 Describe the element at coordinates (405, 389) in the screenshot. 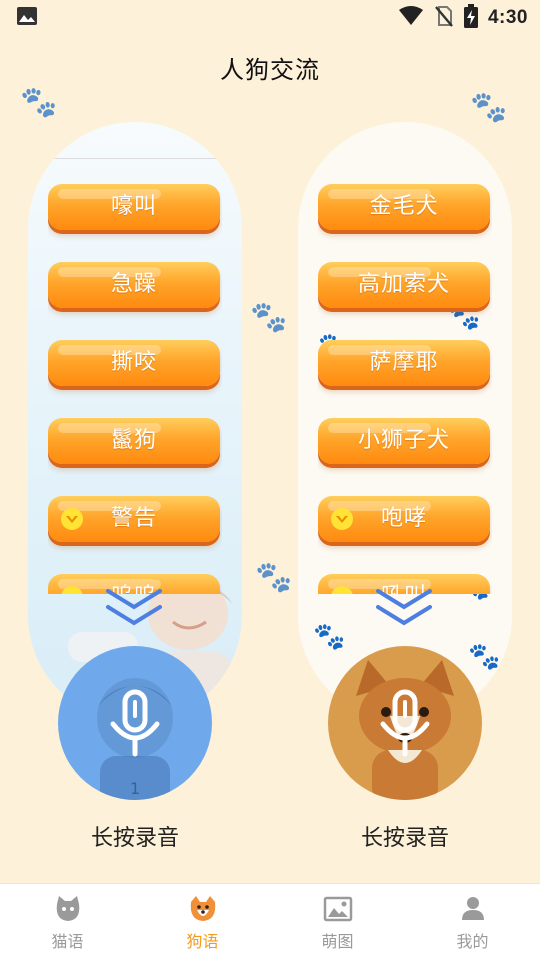

I see `dog-breed-list: 金毛犬 高加索犬 萨摩耶 小狮子犬 咆哮 吼叫` at that location.